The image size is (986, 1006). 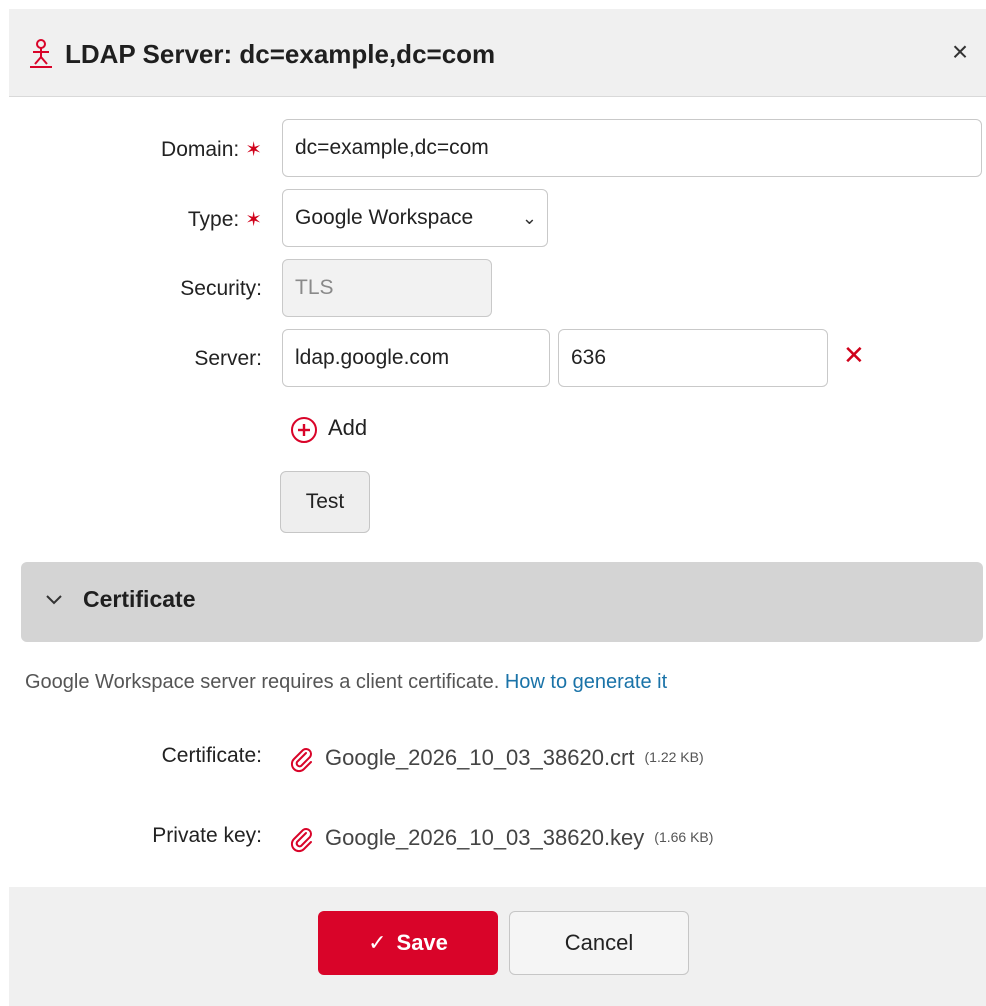 I want to click on test-button: Test, so click(x=325, y=502).